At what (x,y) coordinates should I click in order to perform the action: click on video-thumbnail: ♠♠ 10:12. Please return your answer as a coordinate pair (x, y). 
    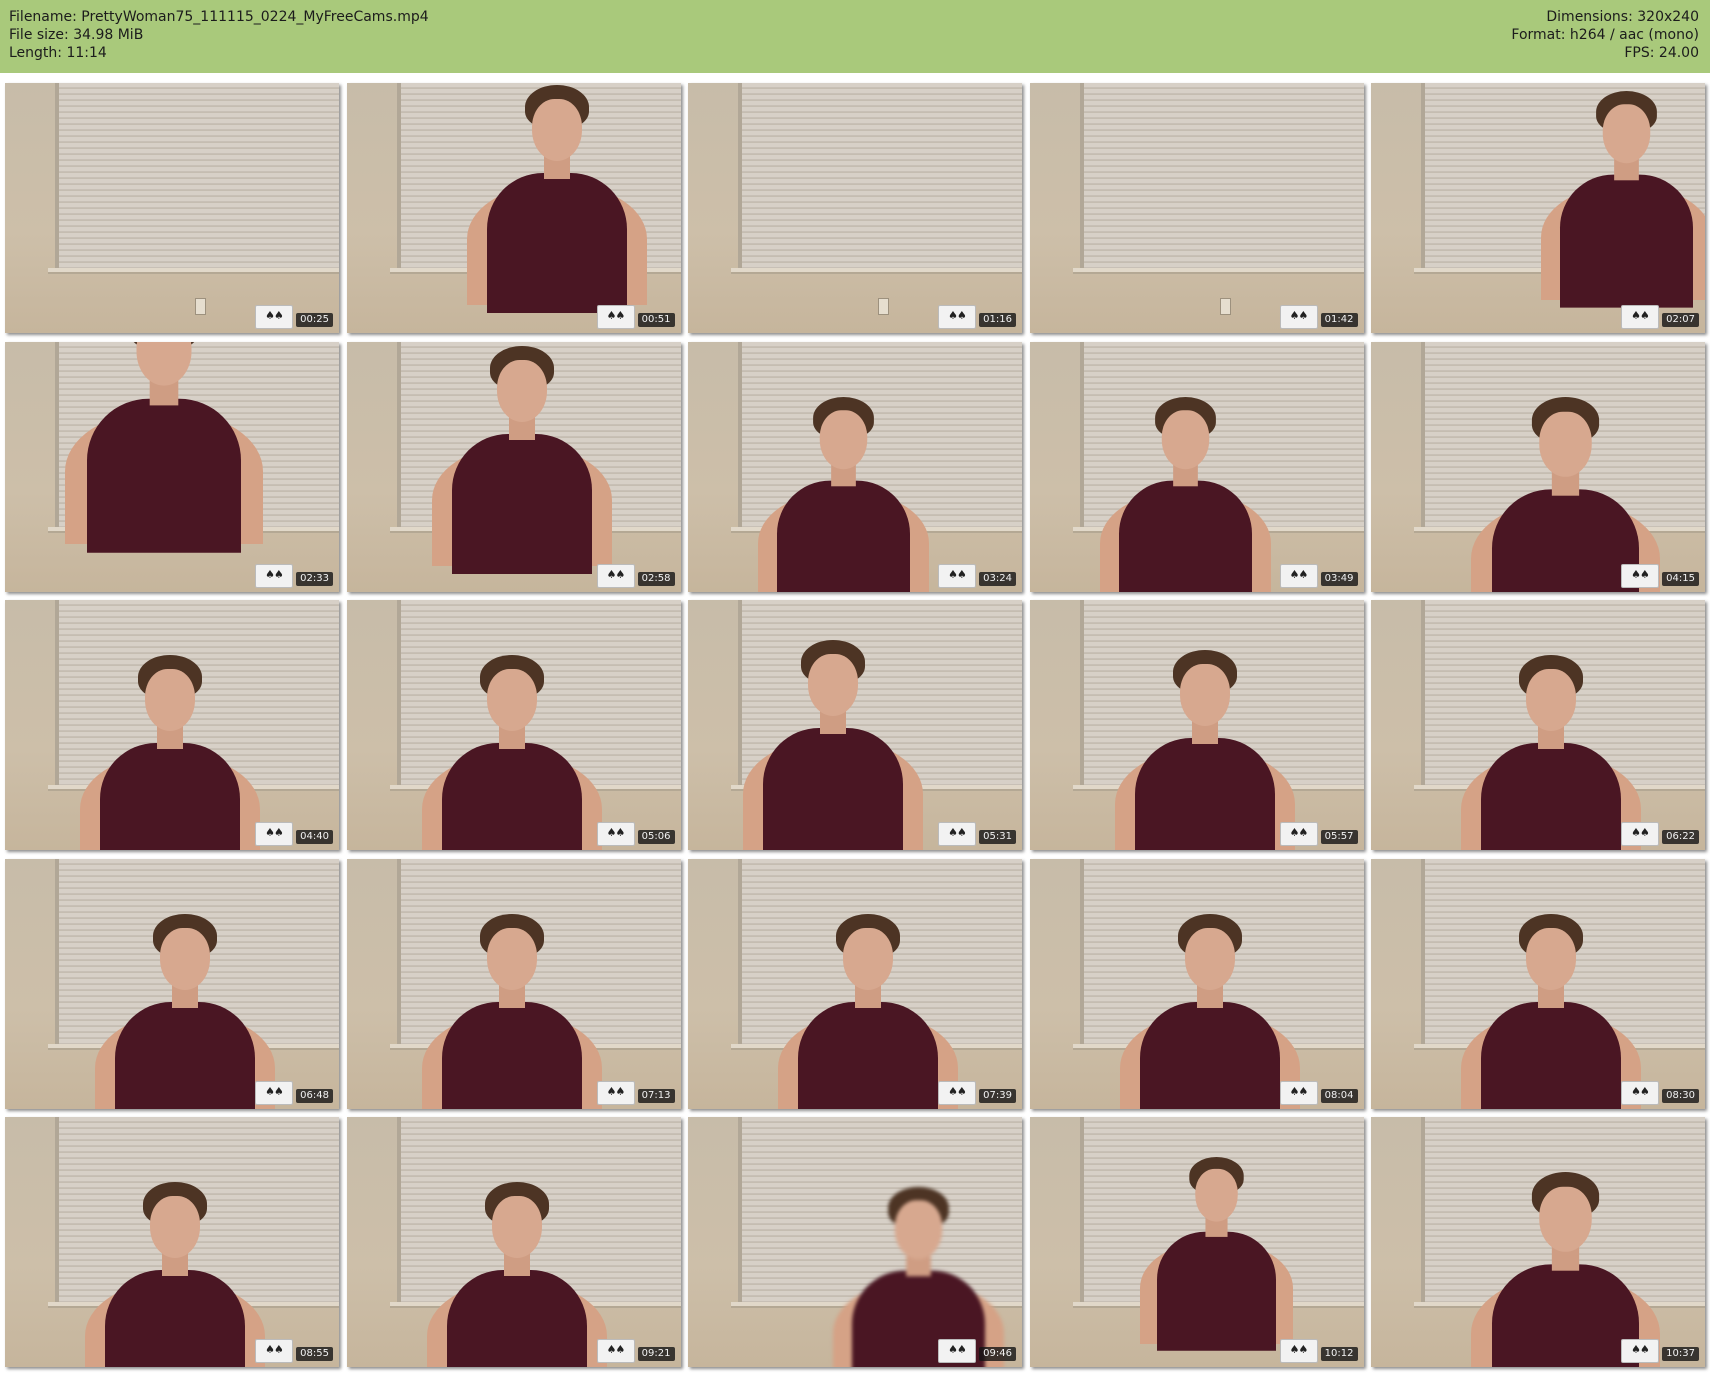
    Looking at the image, I should click on (1196, 1242).